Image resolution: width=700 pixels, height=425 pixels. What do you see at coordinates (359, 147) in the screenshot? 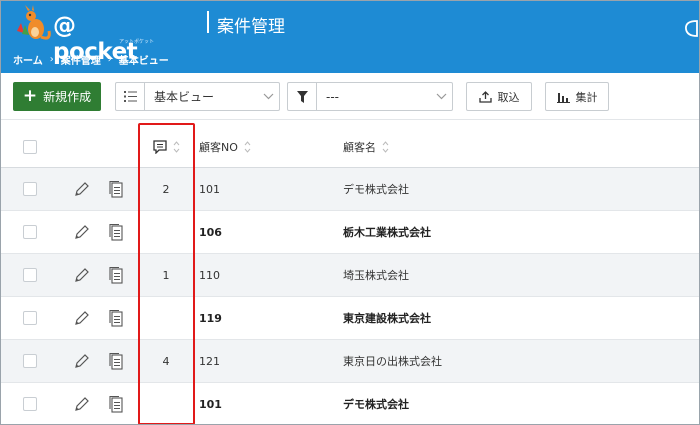
I see `customer-name-header-label: 顧客名` at bounding box center [359, 147].